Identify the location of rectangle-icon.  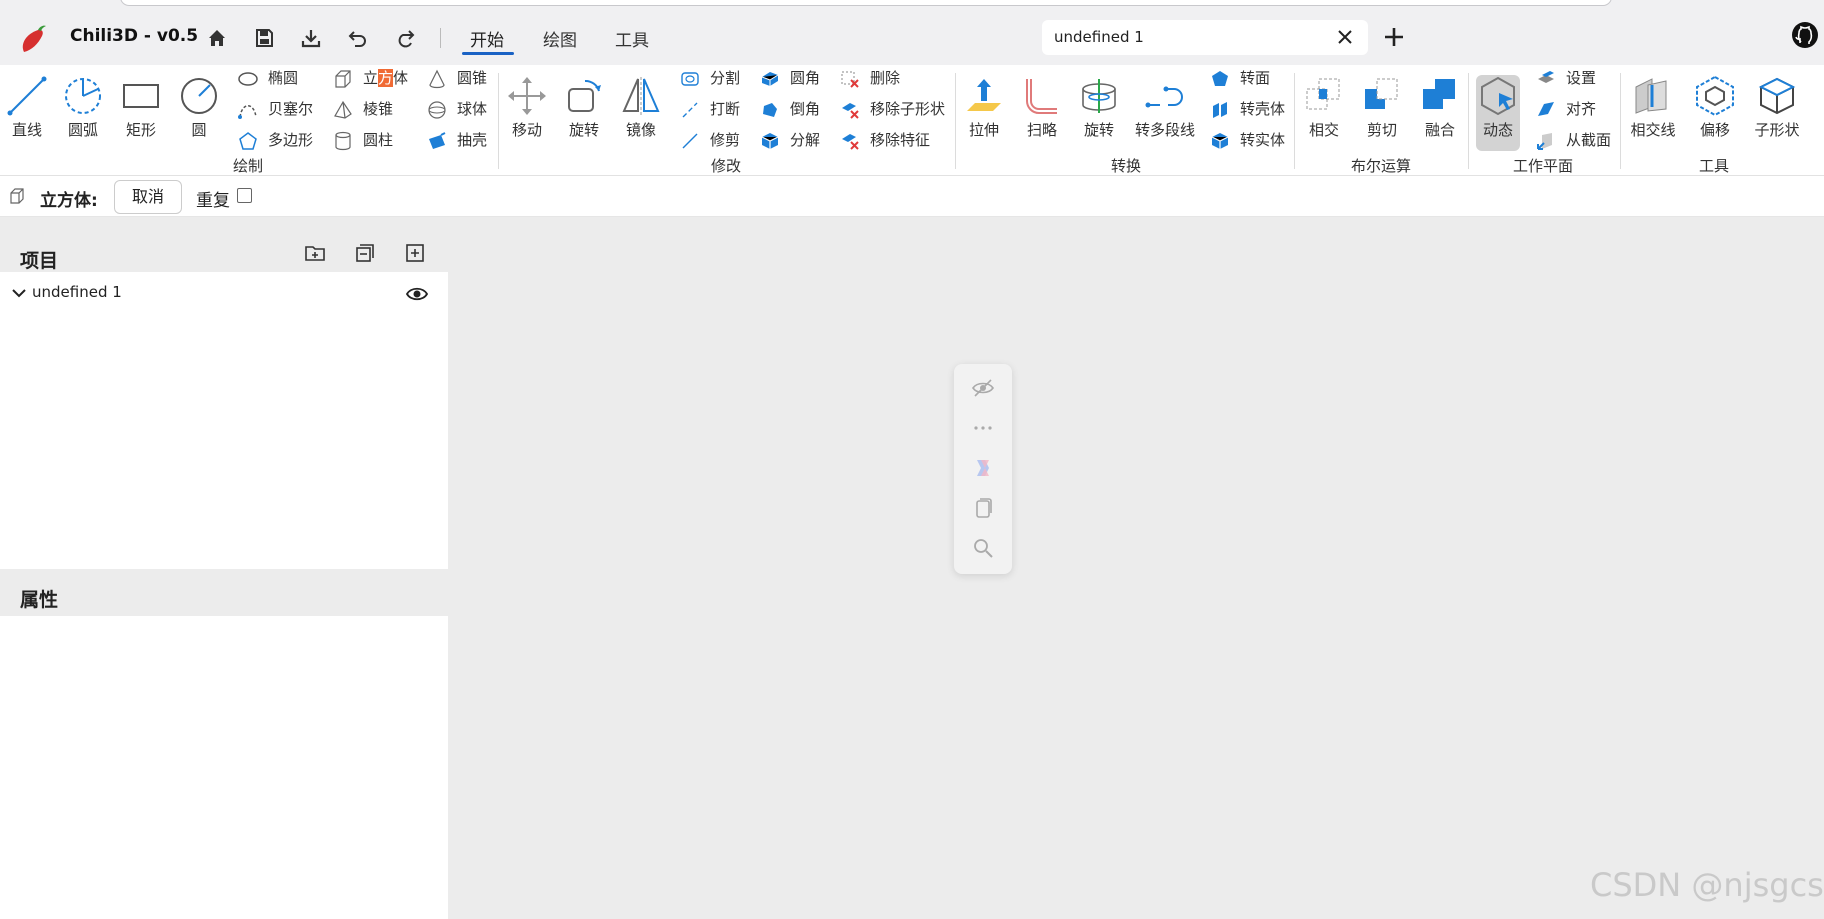
(141, 96).